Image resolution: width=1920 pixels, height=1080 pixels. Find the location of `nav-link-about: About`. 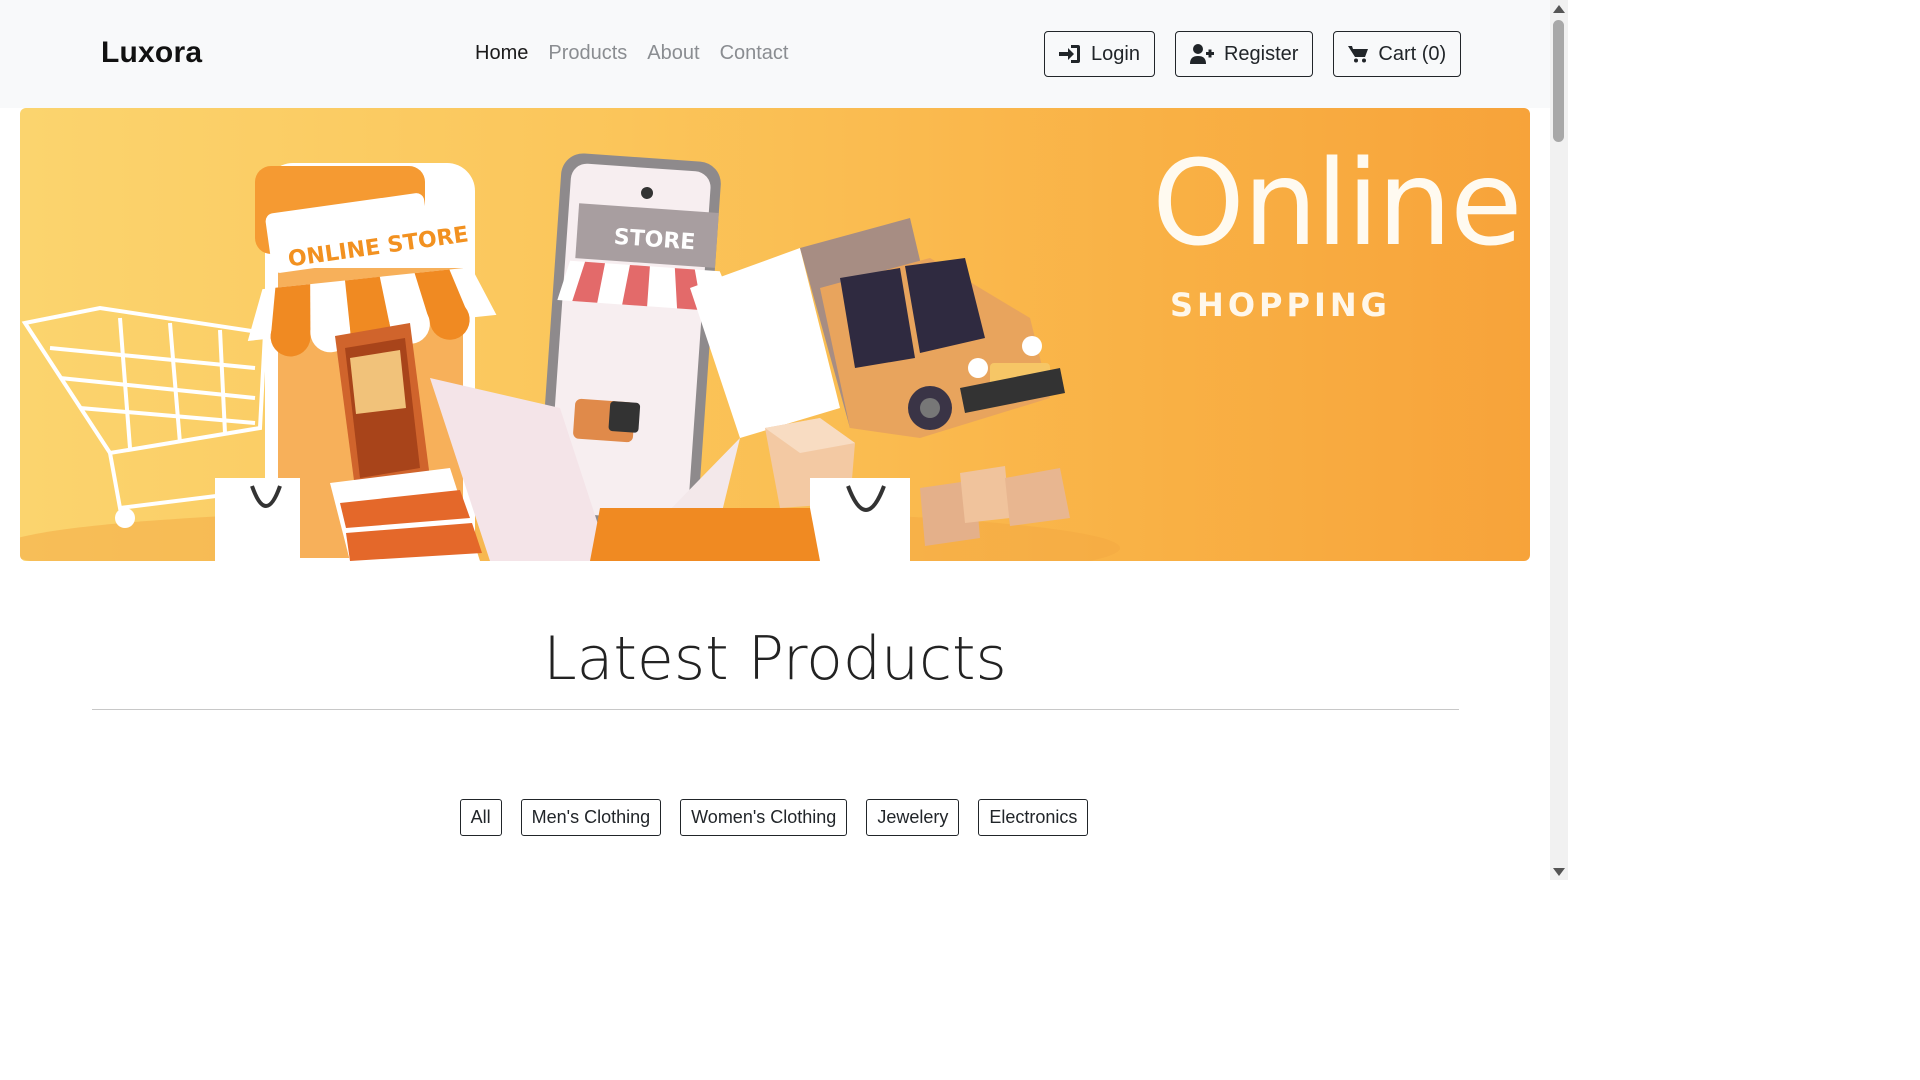

nav-link-about: About is located at coordinates (673, 53).